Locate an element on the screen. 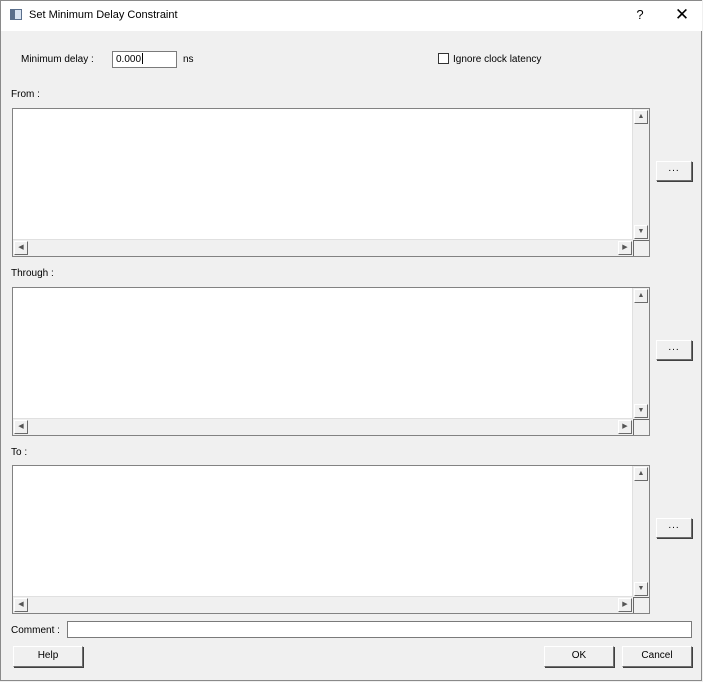  from-label: From : is located at coordinates (25, 94).